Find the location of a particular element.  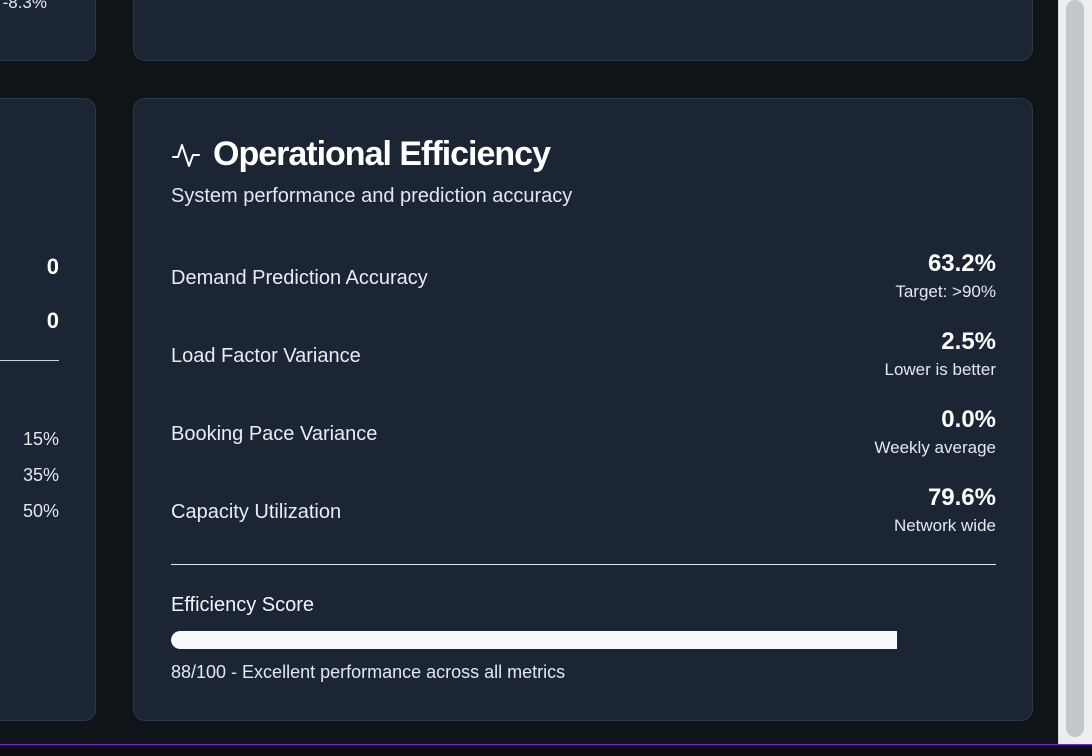

metric-value: 0.0% is located at coordinates (968, 419).